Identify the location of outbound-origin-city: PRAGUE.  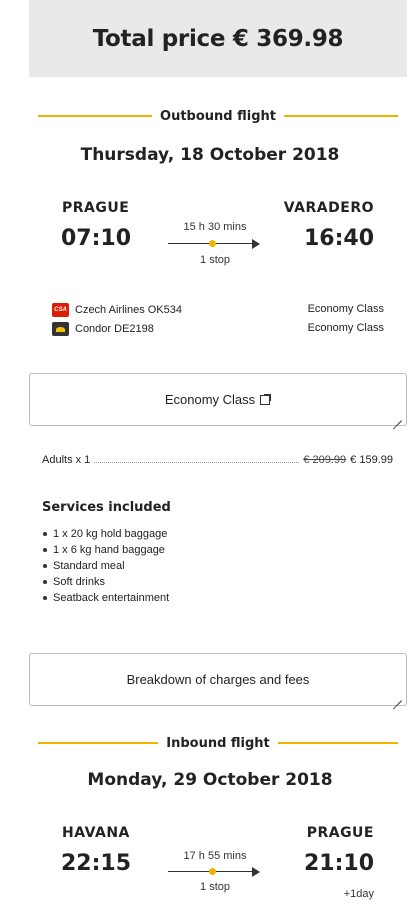
(96, 208).